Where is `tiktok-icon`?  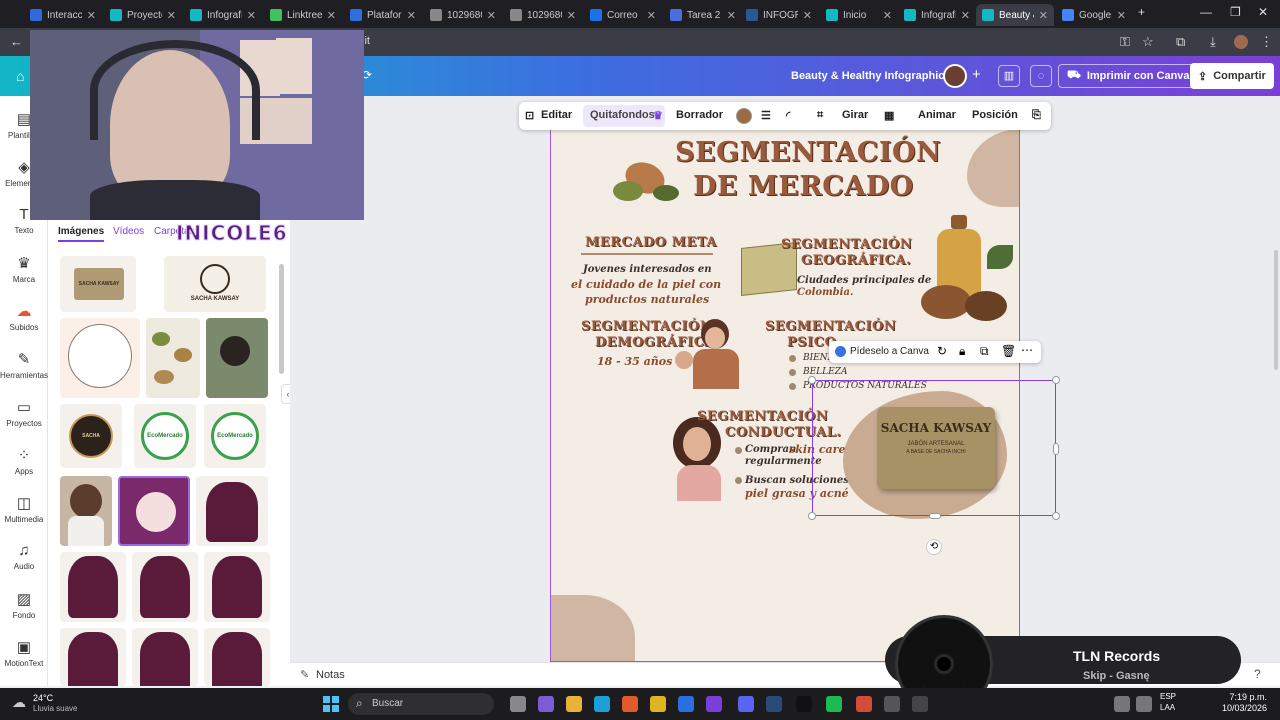 tiktok-icon is located at coordinates (804, 704).